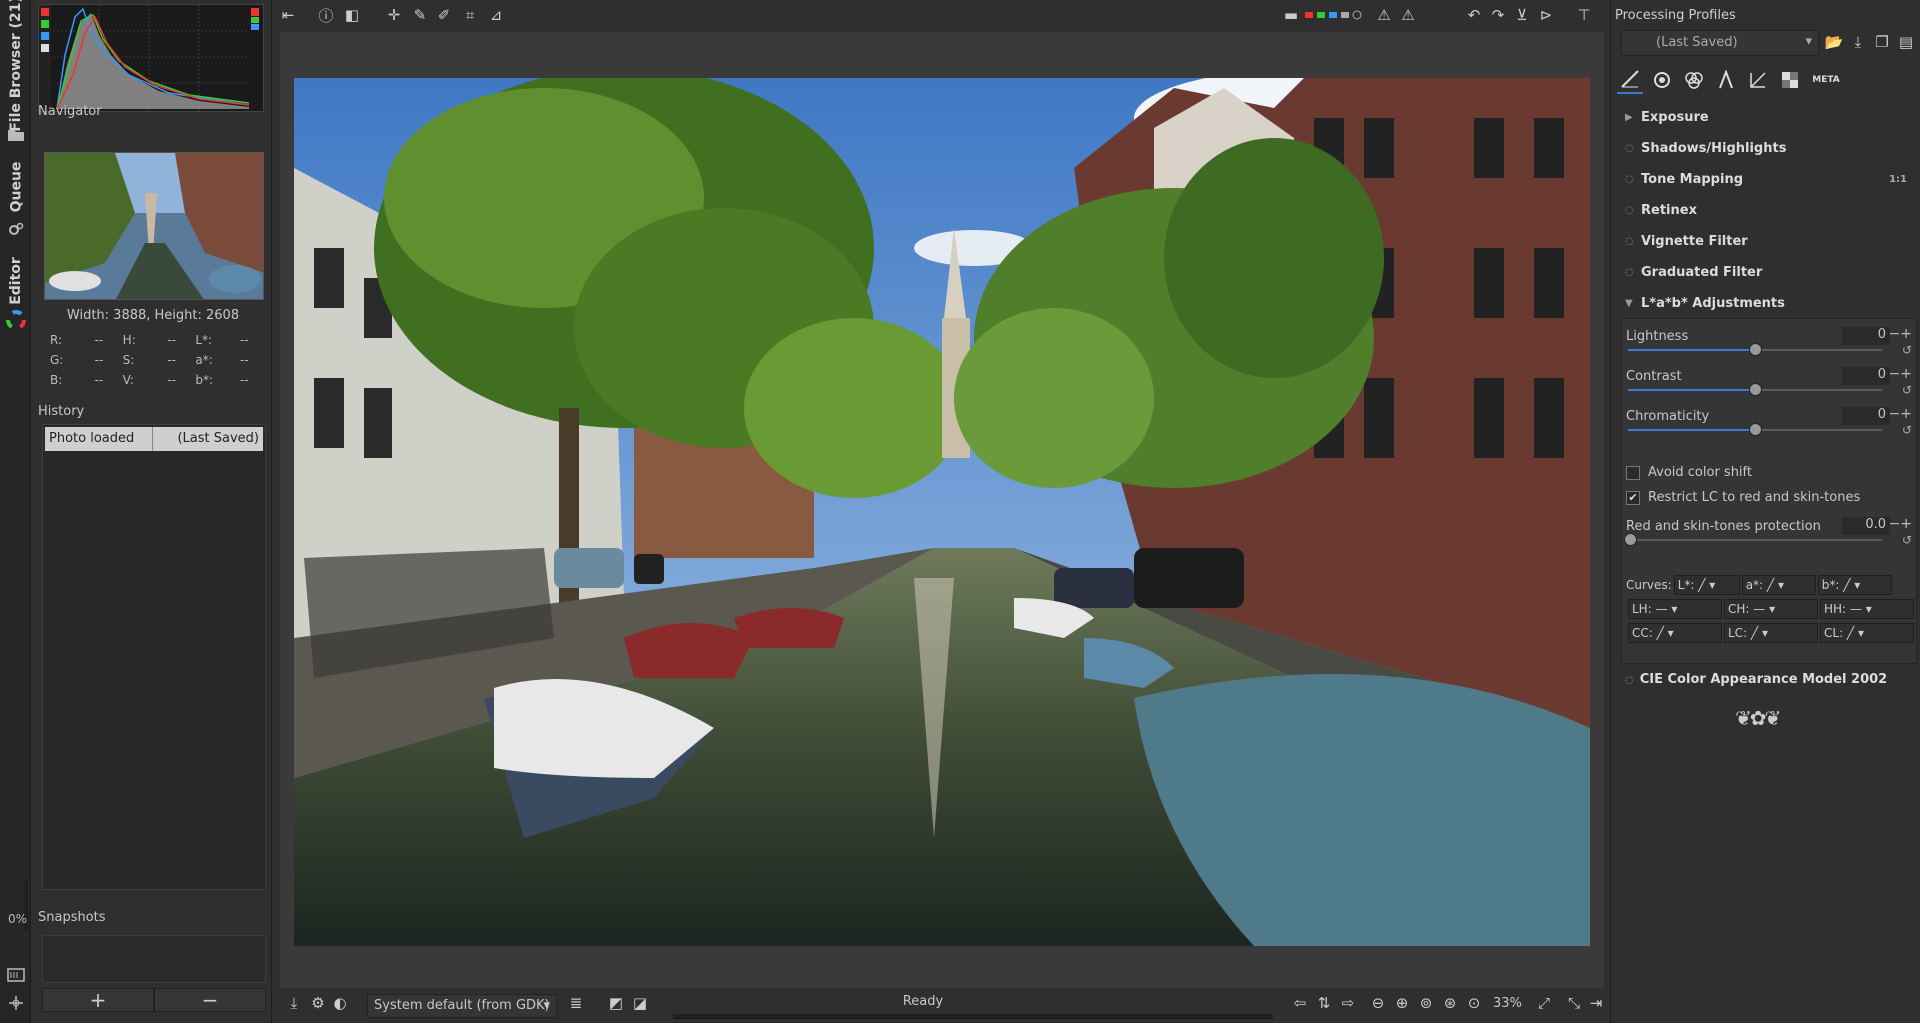  What do you see at coordinates (16, 281) in the screenshot?
I see `tab-editor: Editor` at bounding box center [16, 281].